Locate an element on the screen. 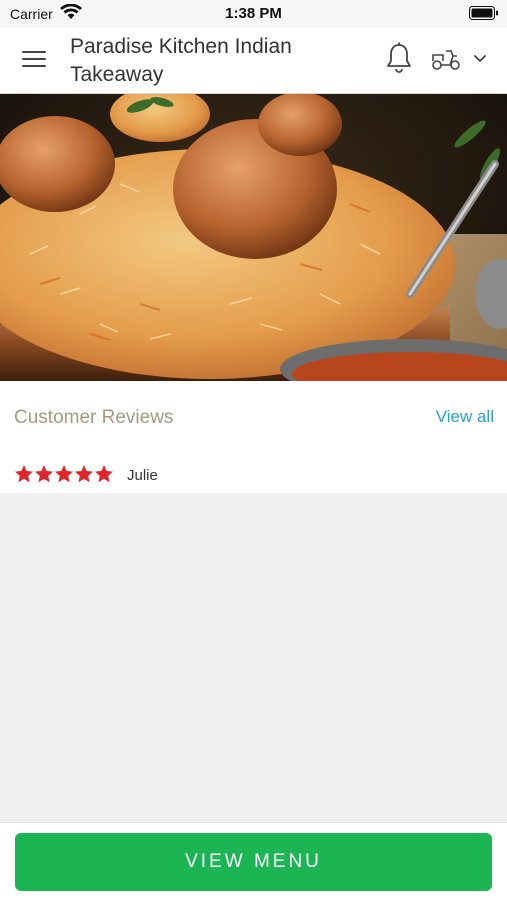 This screenshot has height=900, width=507. star-rating is located at coordinates (64, 474).